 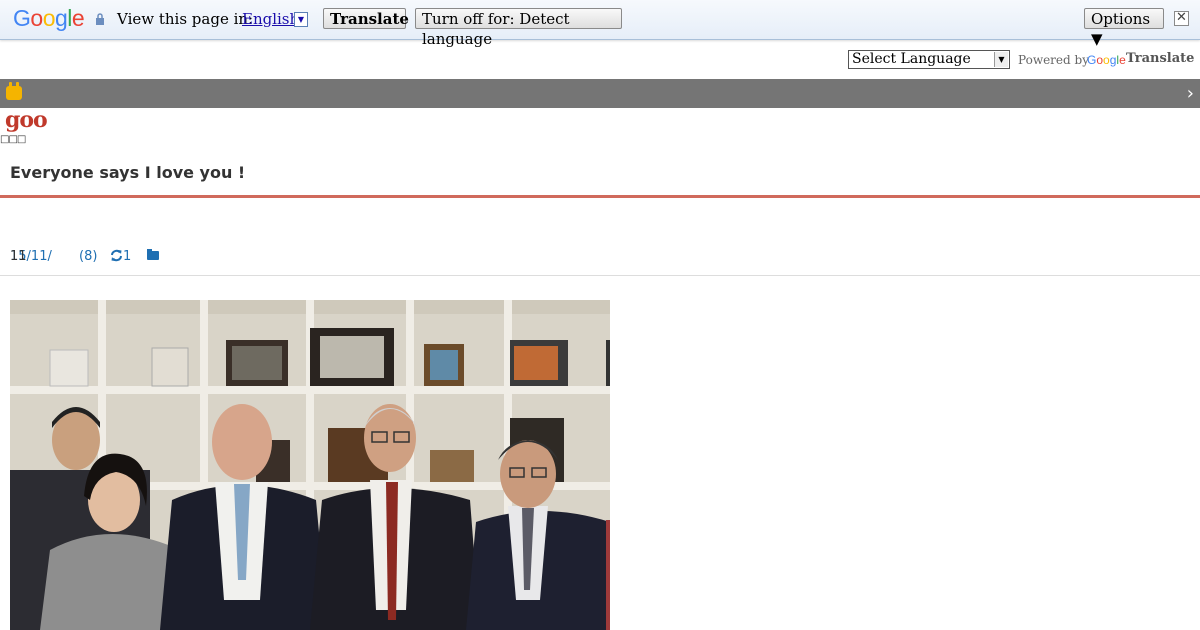 I want to click on powered-by-label: Powered by, so click(x=1053, y=60).